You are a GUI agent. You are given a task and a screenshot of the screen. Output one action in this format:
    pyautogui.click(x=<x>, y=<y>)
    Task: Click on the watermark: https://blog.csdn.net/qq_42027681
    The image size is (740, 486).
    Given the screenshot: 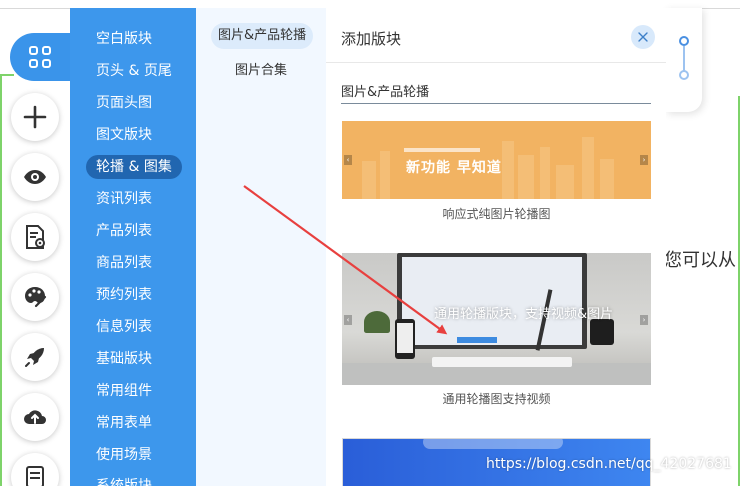 What is the action you would take?
    pyautogui.click(x=609, y=464)
    